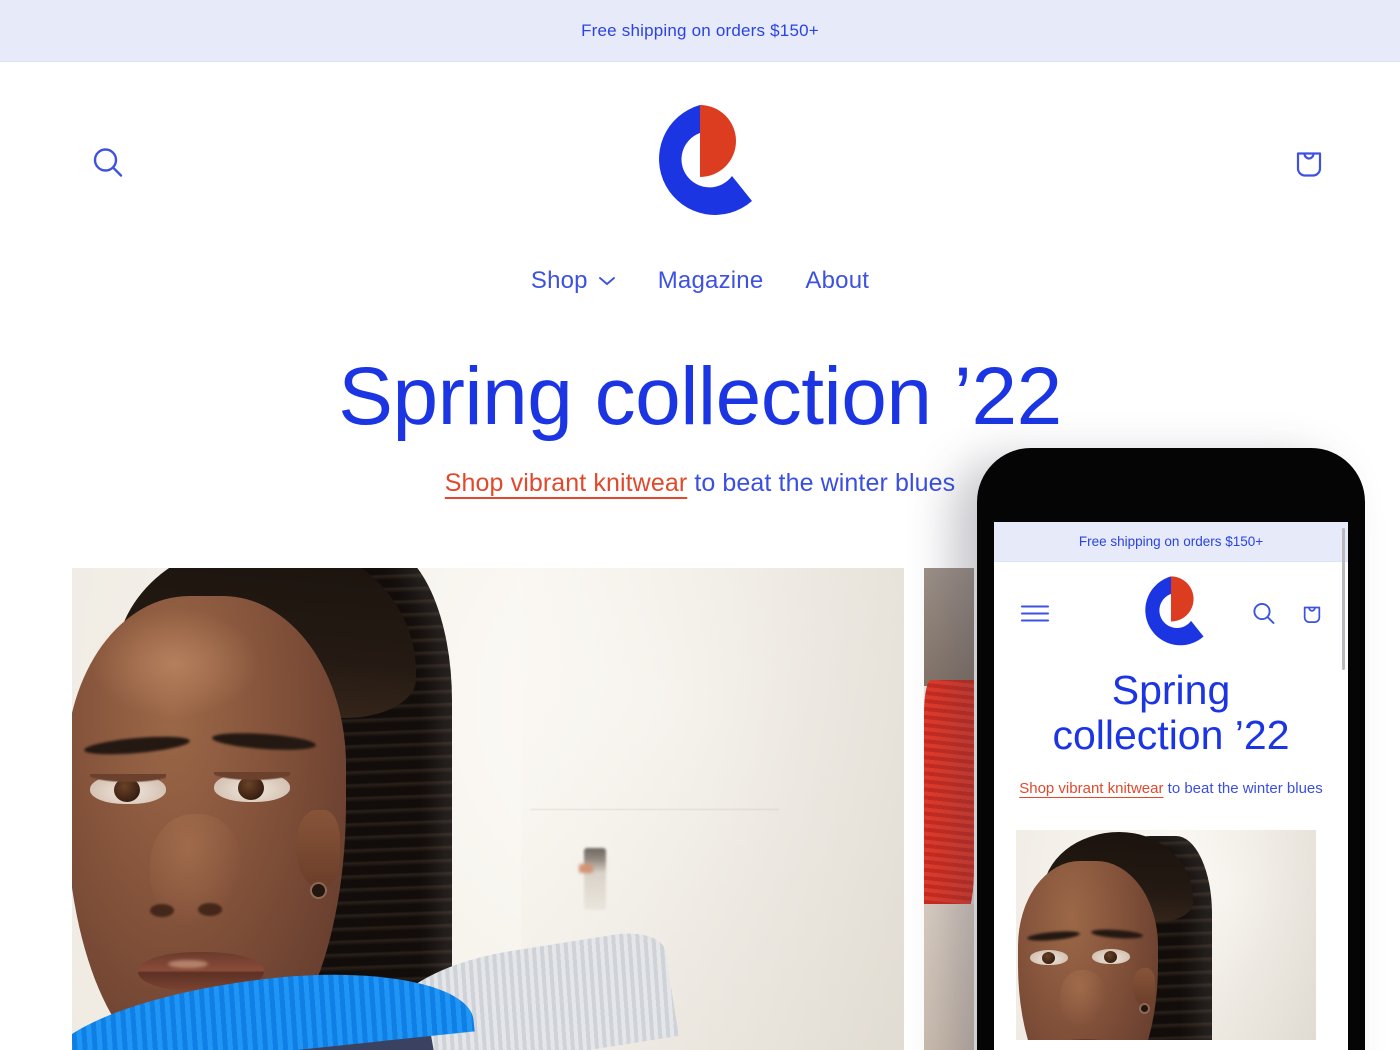  I want to click on phone-announcement-text: Free shipping on orders $150+, so click(1171, 541).